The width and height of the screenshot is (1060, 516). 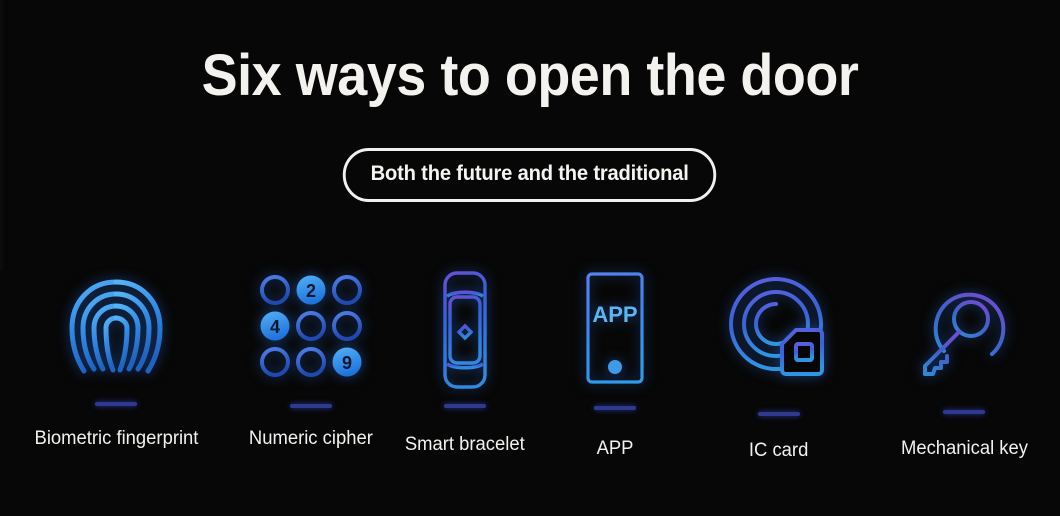 I want to click on method-label: Biometric fingerprint, so click(x=116, y=438).